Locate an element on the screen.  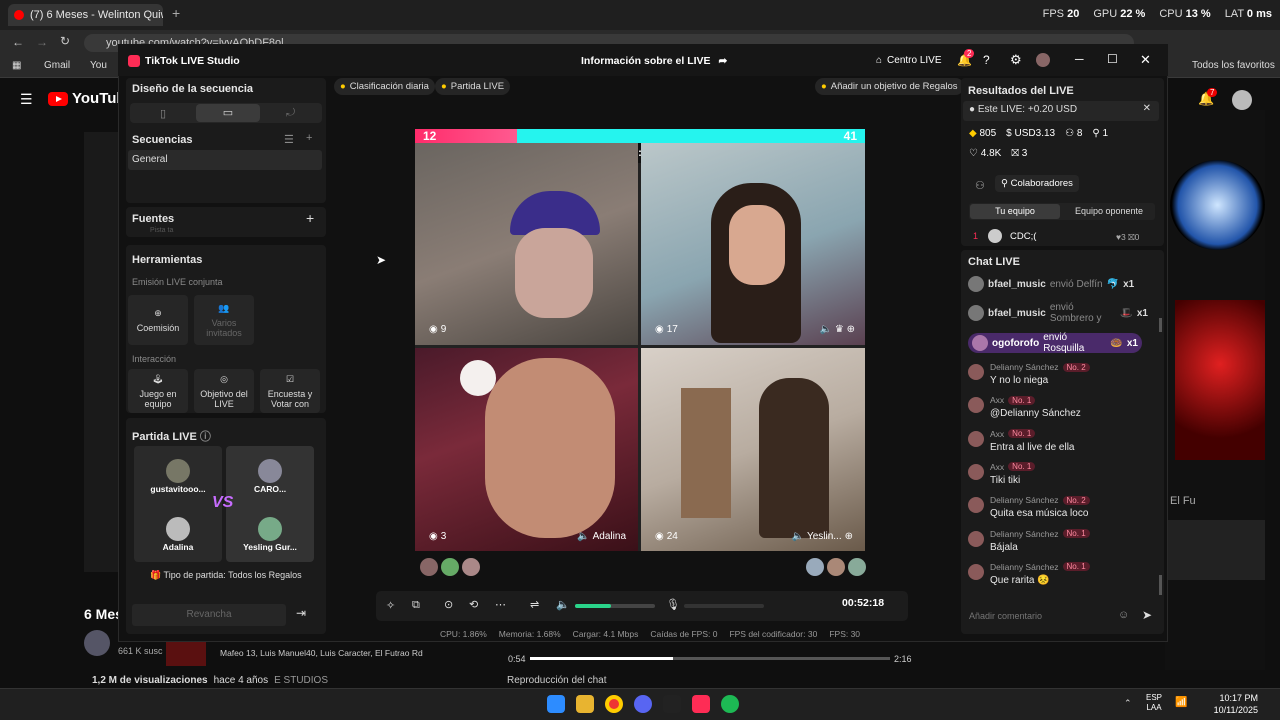
menu-icon: ☰ is located at coordinates (26, 99).